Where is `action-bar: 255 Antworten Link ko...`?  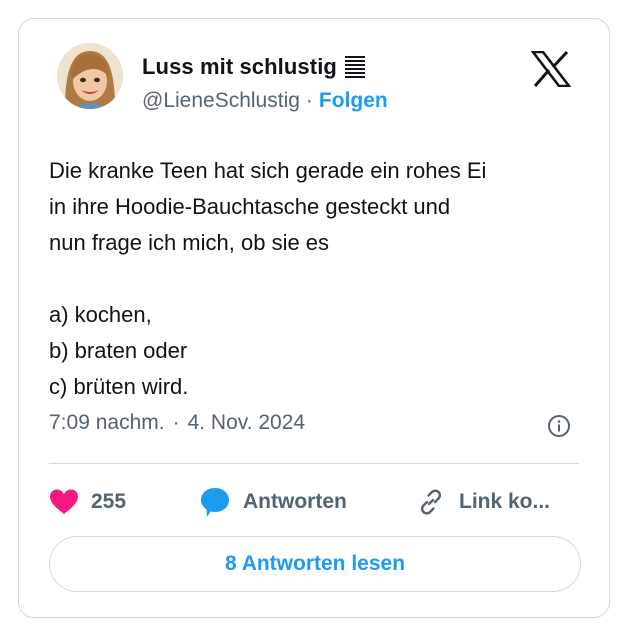 action-bar: 255 Antworten Link ko... is located at coordinates (315, 502).